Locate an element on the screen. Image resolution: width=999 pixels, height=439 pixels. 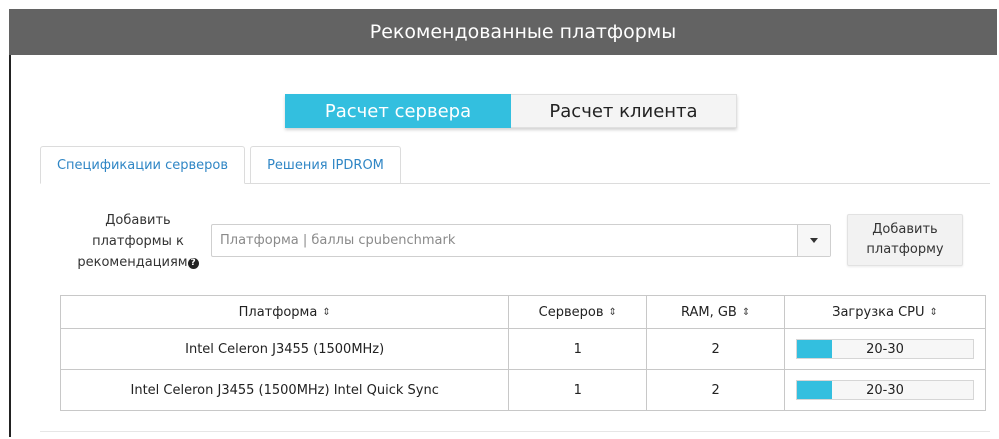
dropdown-toggle is located at coordinates (813, 240).